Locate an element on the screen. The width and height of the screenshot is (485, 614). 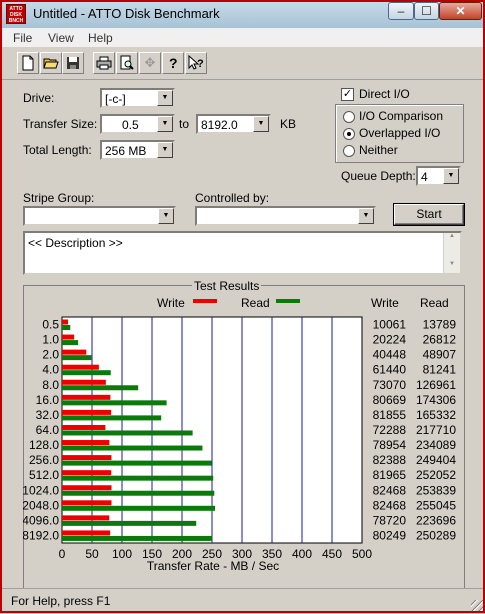
transfer-size-to-select: 8192.0 ▼ is located at coordinates (233, 124).